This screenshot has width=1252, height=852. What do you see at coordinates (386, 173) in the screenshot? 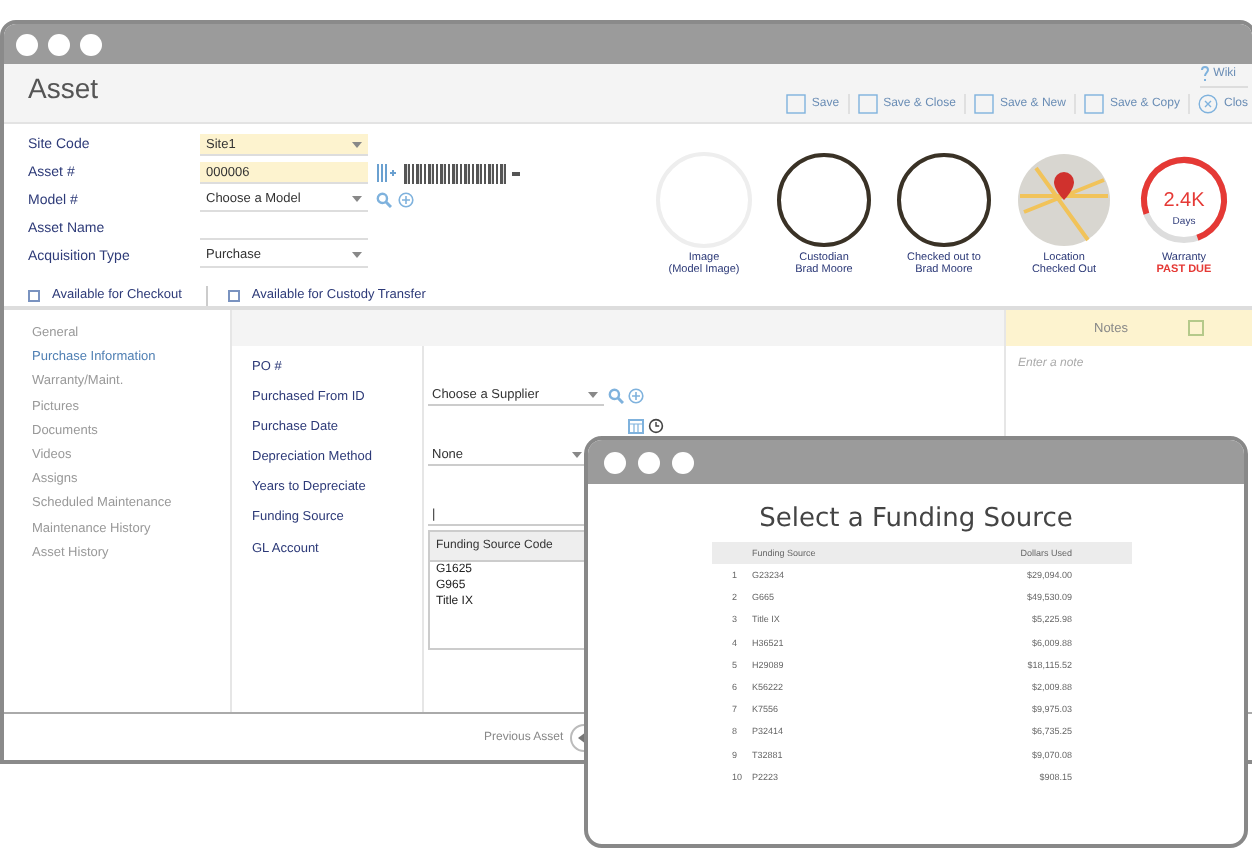
I see `barcode-add-icon` at bounding box center [386, 173].